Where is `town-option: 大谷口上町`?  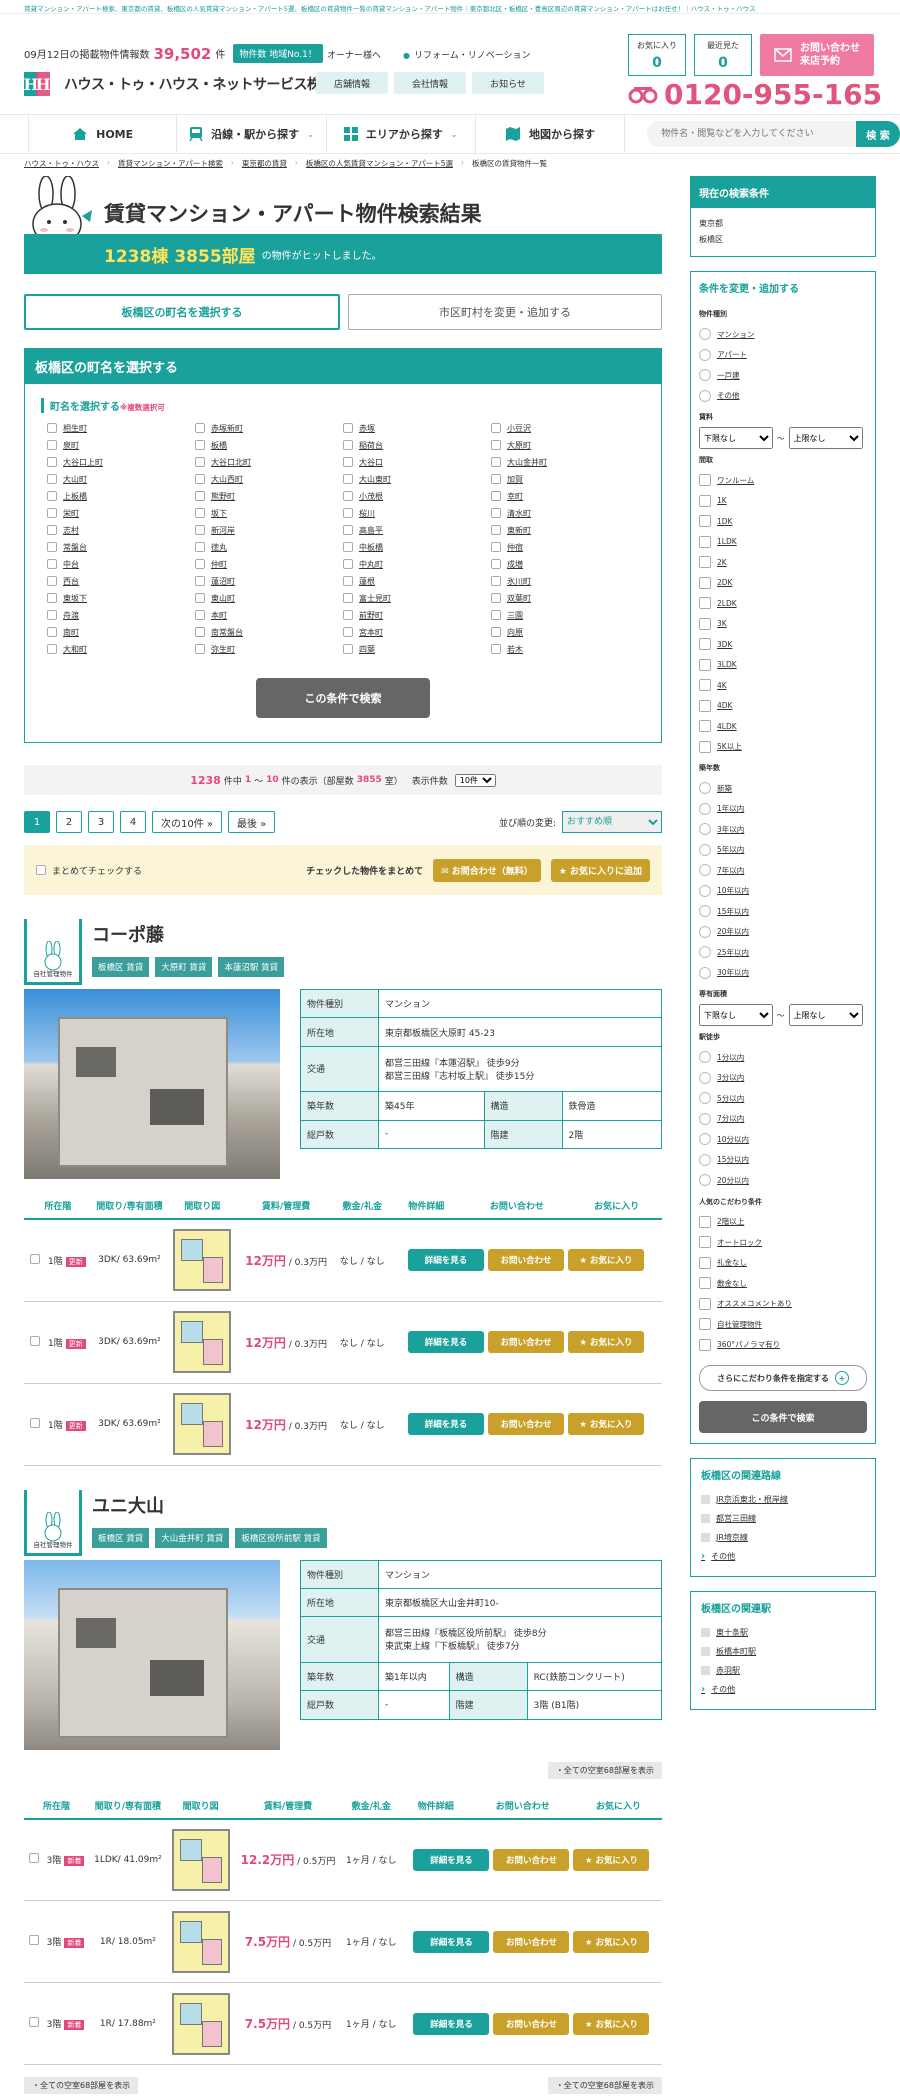 town-option: 大谷口上町 is located at coordinates (121, 462).